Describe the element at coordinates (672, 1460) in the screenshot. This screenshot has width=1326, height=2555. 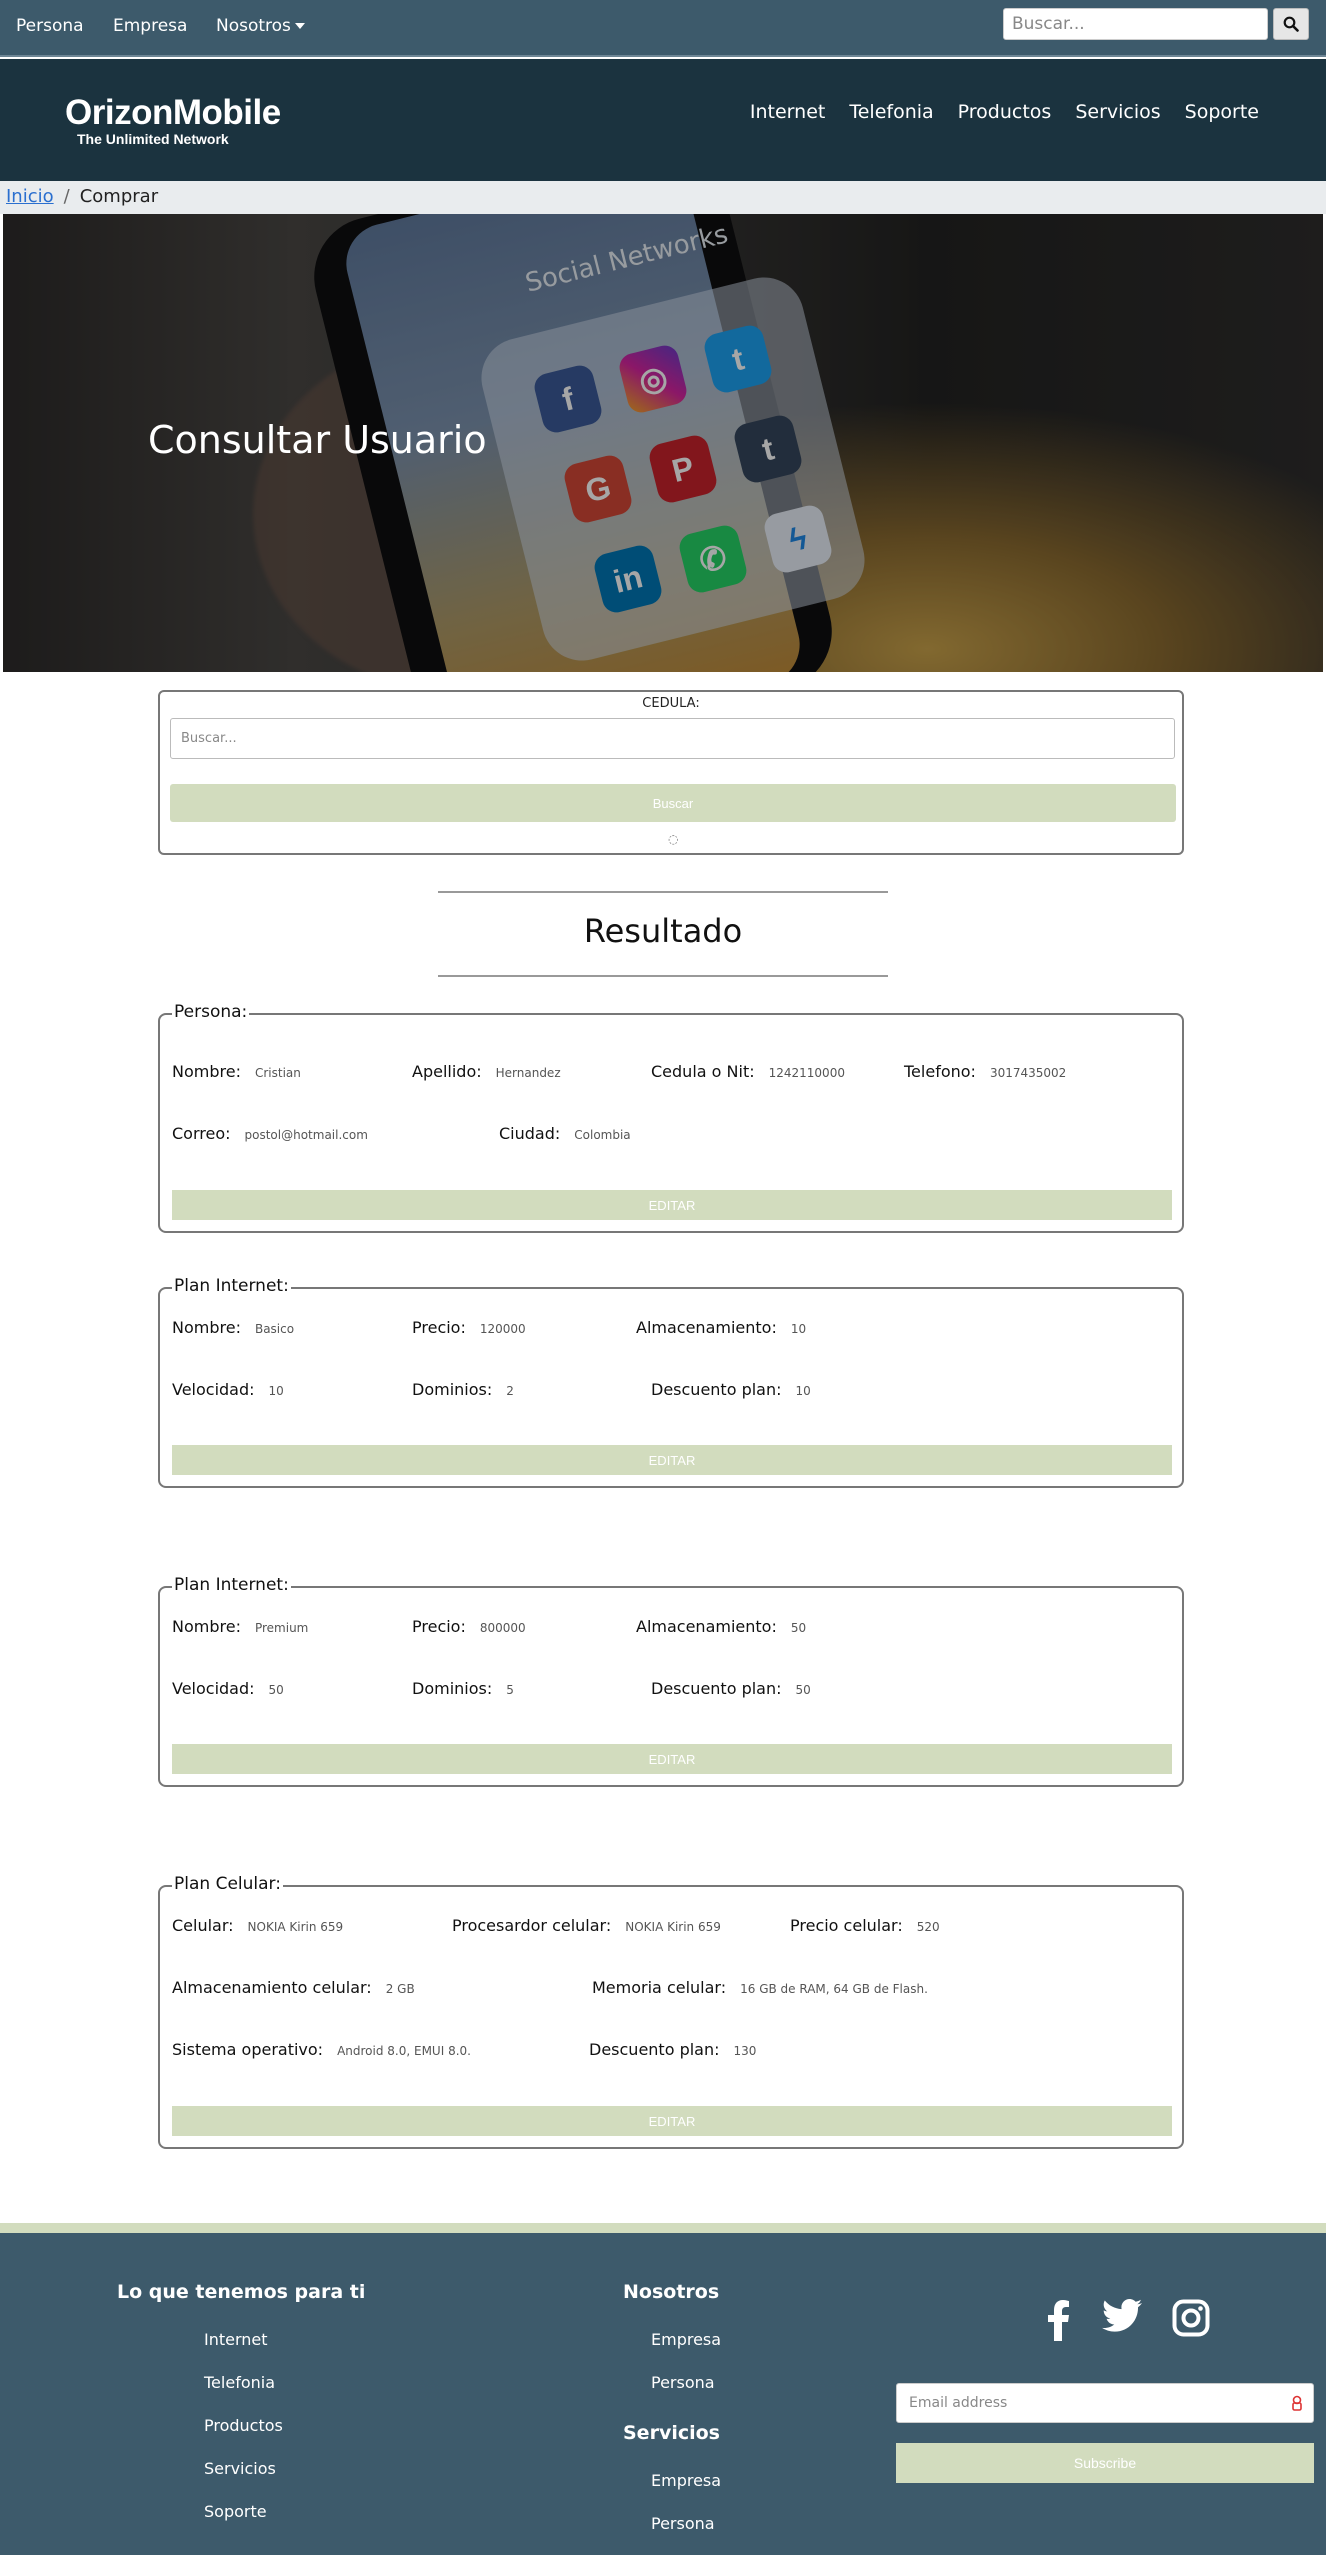
I see `editar-plan-internet-button-1: EDITAR` at that location.